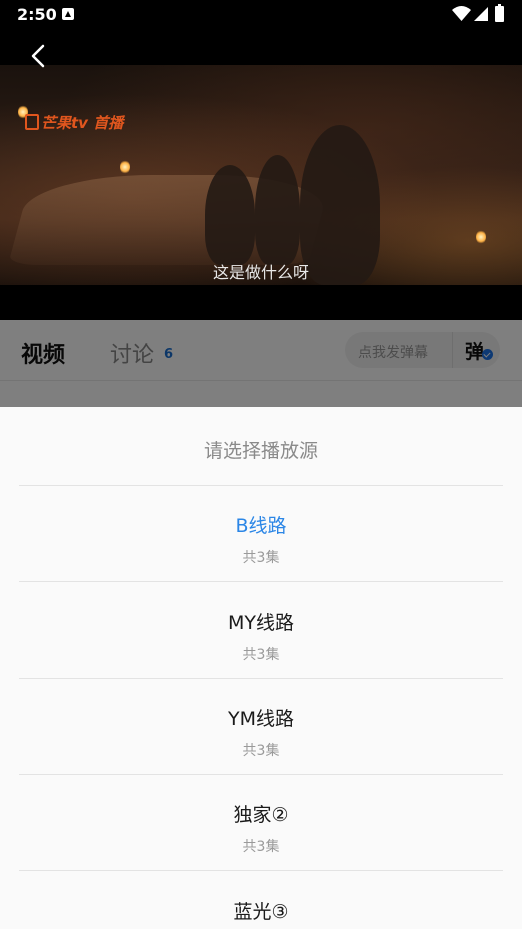 This screenshot has height=929, width=522. Describe the element at coordinates (74, 122) in the screenshot. I see `mango-tv-logo: 芒果tv 首播` at that location.